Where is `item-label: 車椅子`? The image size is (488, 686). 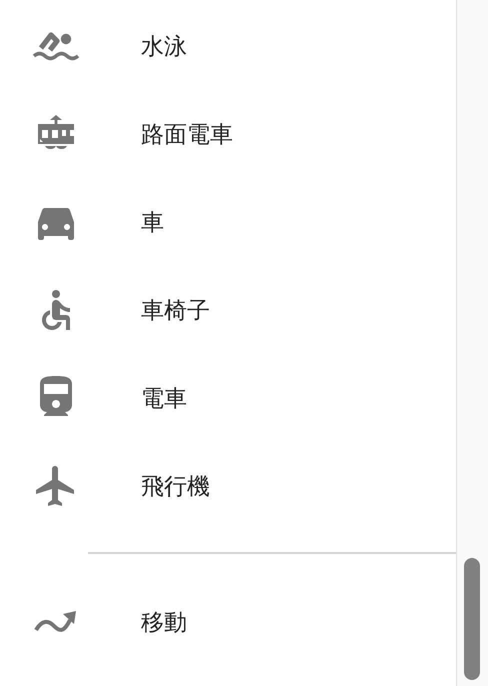 item-label: 車椅子 is located at coordinates (175, 310).